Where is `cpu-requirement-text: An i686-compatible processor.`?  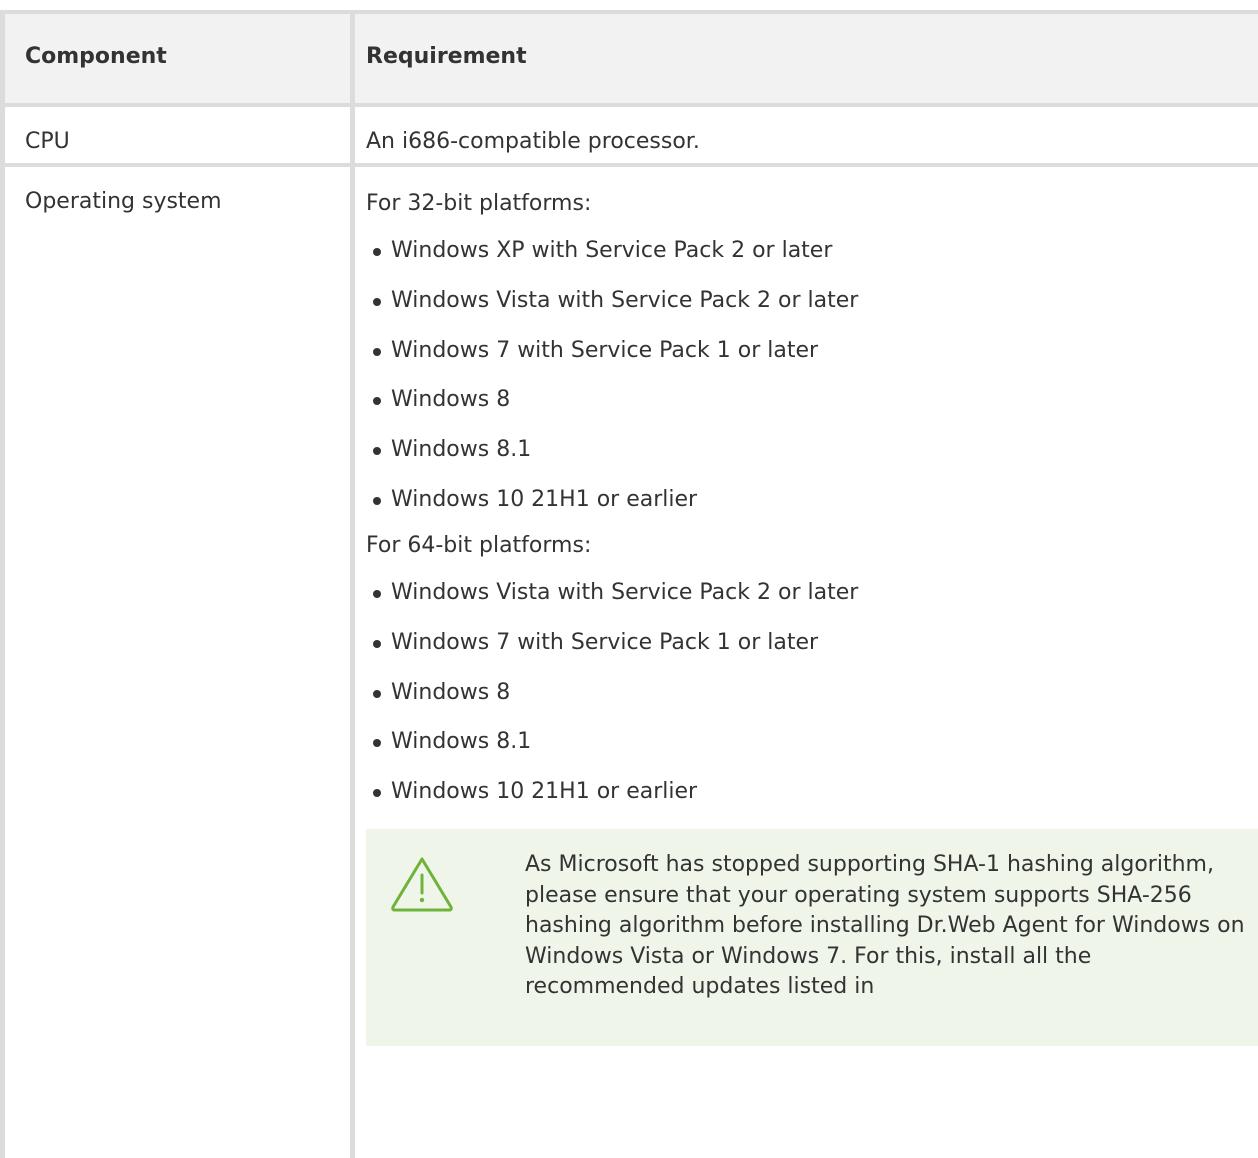 cpu-requirement-text: An i686-compatible processor. is located at coordinates (806, 130).